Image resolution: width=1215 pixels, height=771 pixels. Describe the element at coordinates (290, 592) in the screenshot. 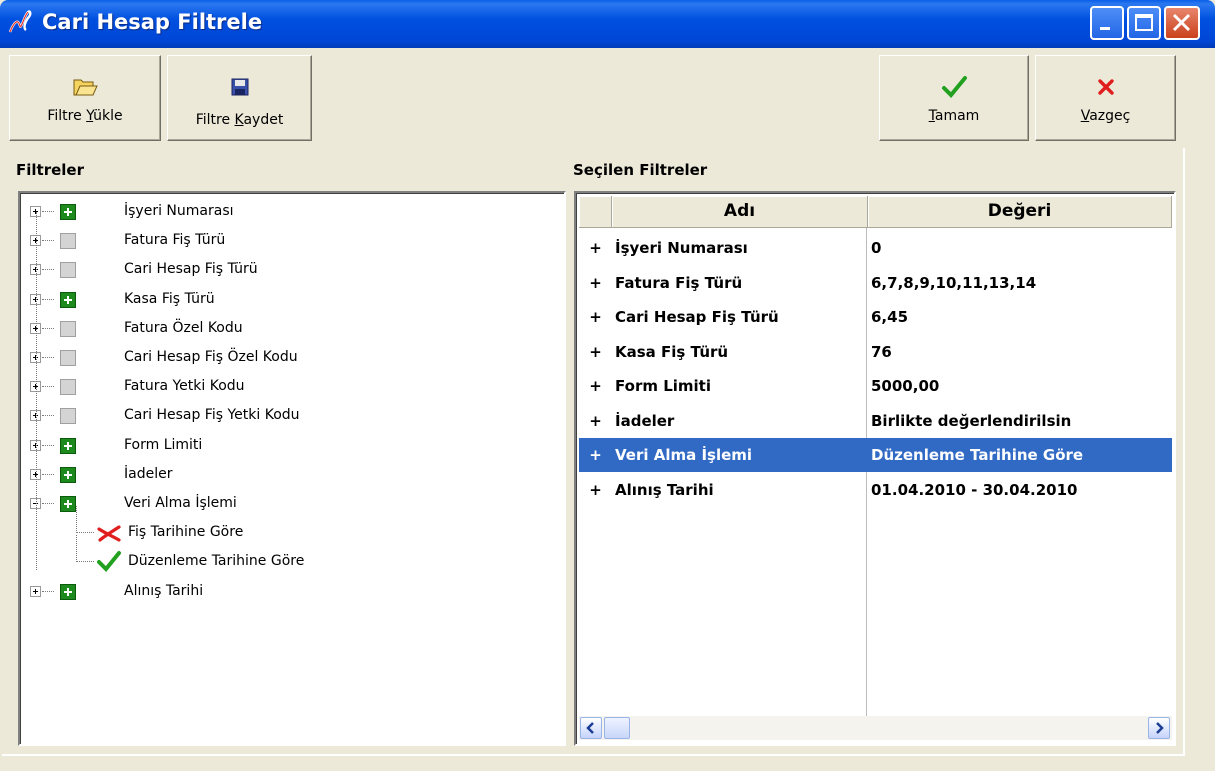

I see `tree-item: Alınış Tarihi` at that location.